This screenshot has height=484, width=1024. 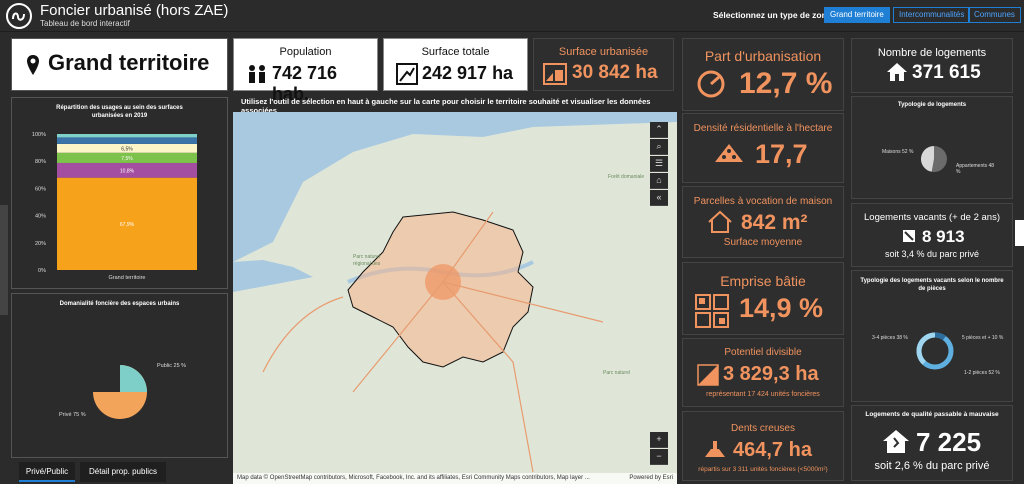 What do you see at coordinates (72, 415) in the screenshot?
I see `domanialite-label-prive: Privé 75 %` at bounding box center [72, 415].